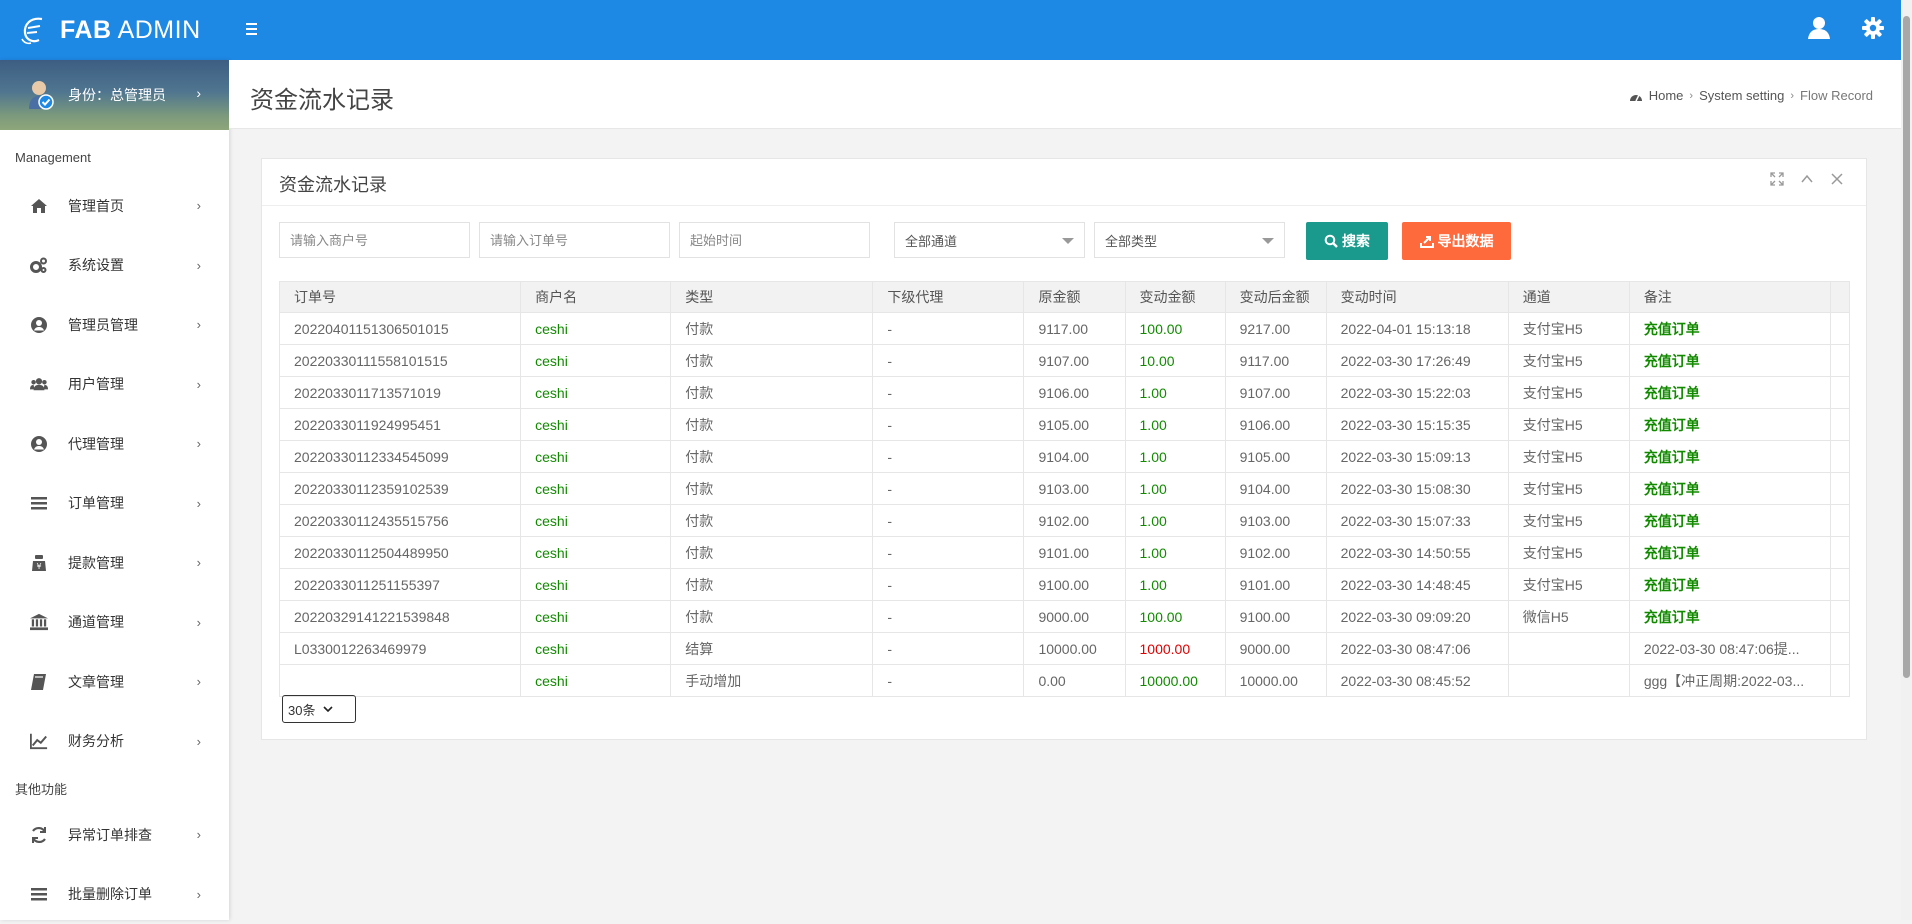  I want to click on table-cell: 2022-03-30 14:48:45, so click(1417, 585).